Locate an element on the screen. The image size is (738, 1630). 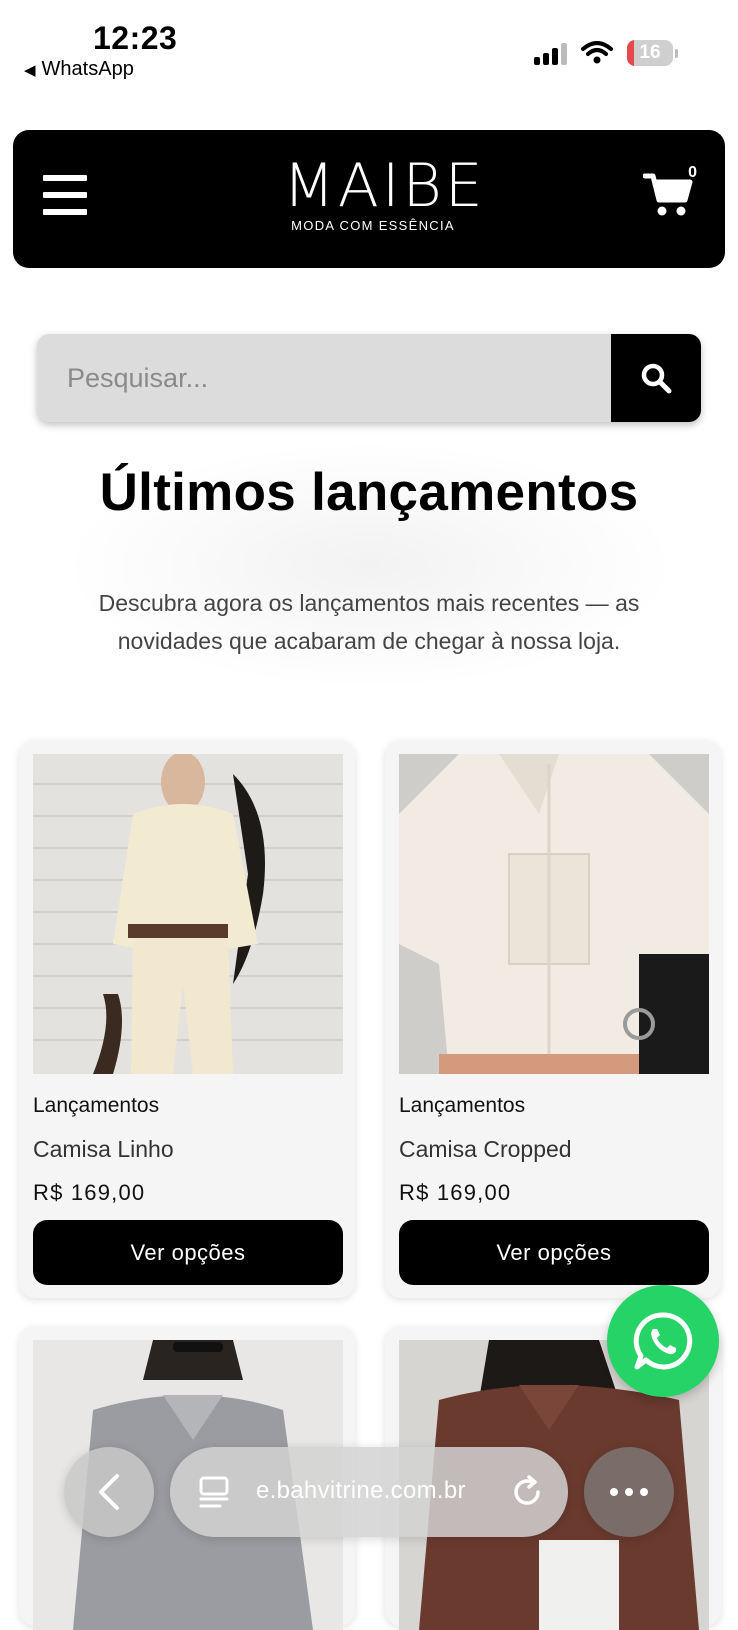
back-app-label: WhatsApp is located at coordinates (87, 69).